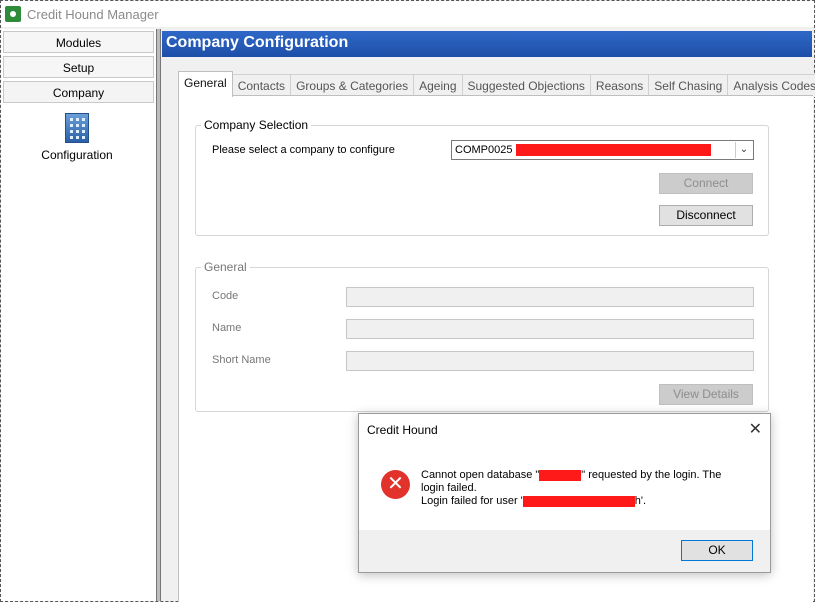 This screenshot has height=602, width=815. I want to click on message-line3-start: Login failed for user ', so click(472, 501).